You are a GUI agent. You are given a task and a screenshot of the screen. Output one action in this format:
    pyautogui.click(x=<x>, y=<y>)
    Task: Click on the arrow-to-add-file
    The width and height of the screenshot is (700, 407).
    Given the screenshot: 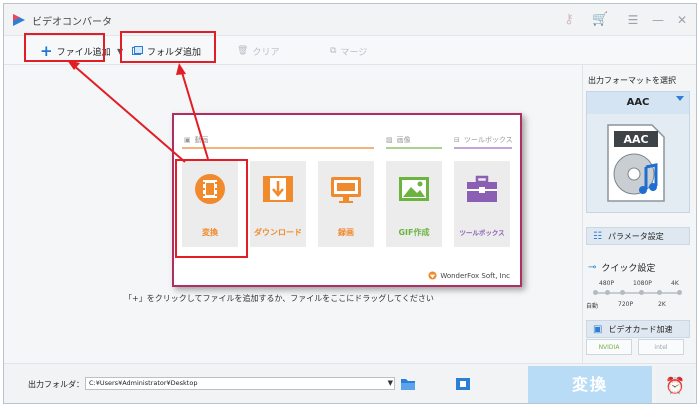 What is the action you would take?
    pyautogui.click(x=128, y=113)
    